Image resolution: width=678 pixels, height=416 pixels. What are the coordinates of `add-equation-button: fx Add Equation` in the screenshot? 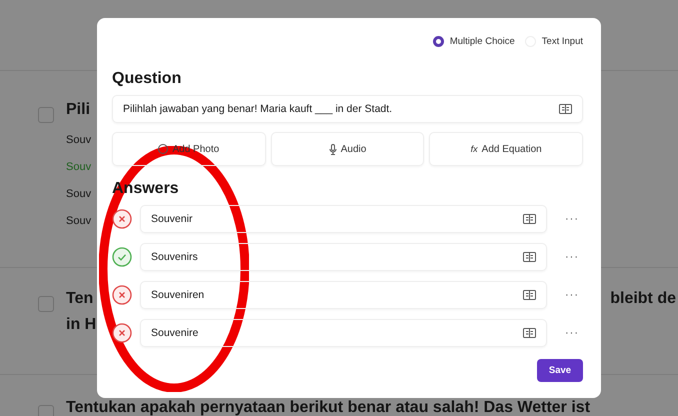 It's located at (506, 149).